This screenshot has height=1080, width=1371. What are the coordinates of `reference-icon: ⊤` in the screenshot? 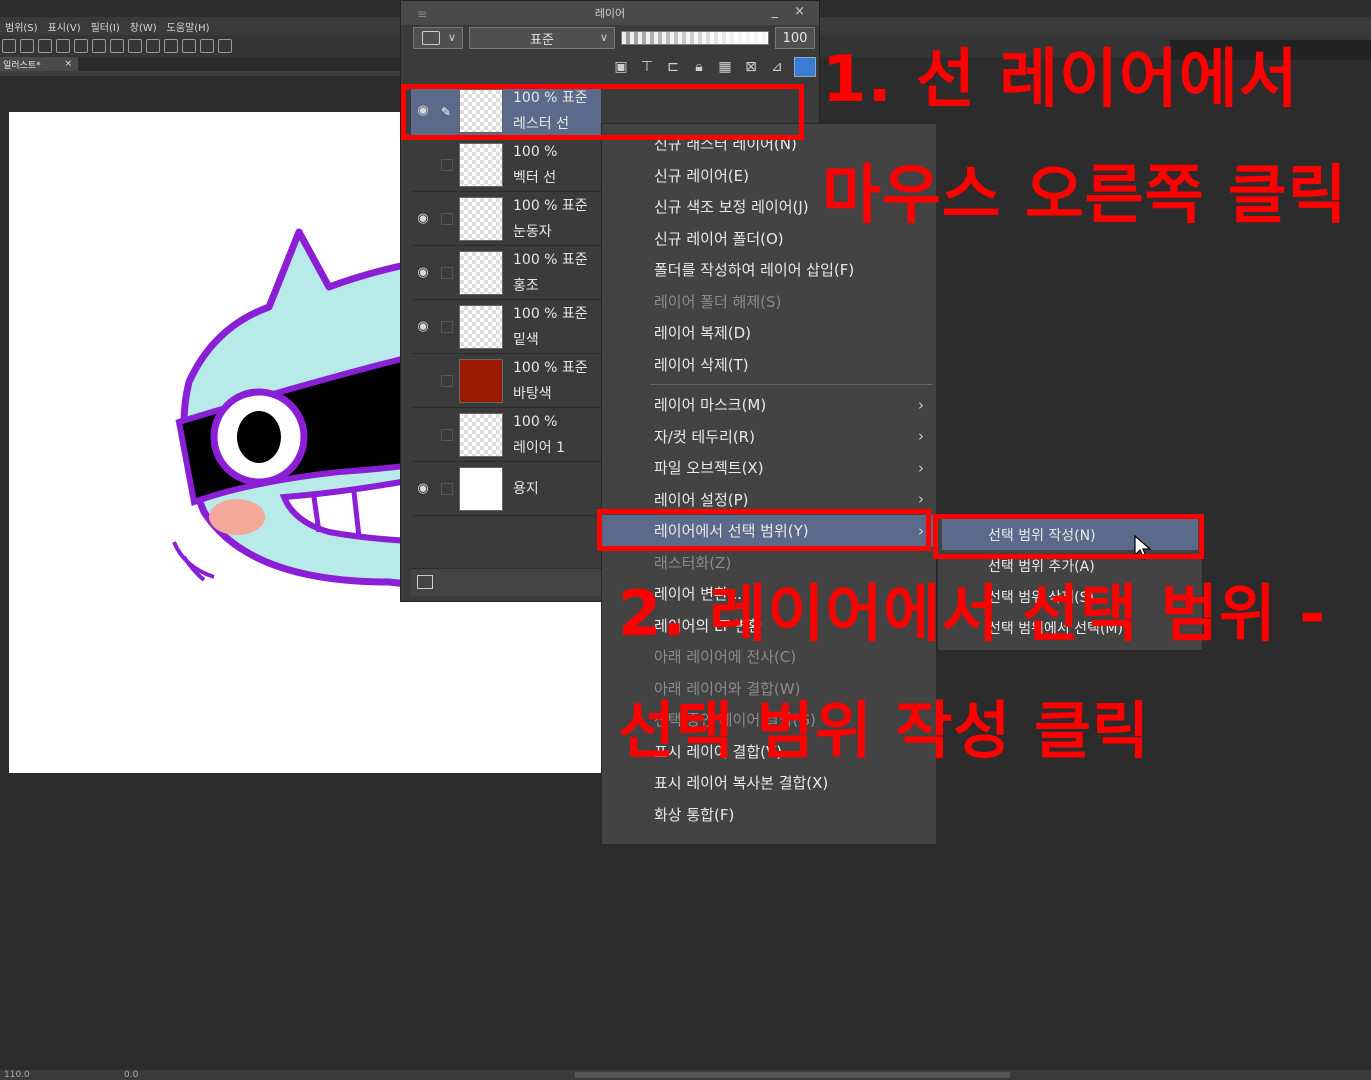 It's located at (647, 67).